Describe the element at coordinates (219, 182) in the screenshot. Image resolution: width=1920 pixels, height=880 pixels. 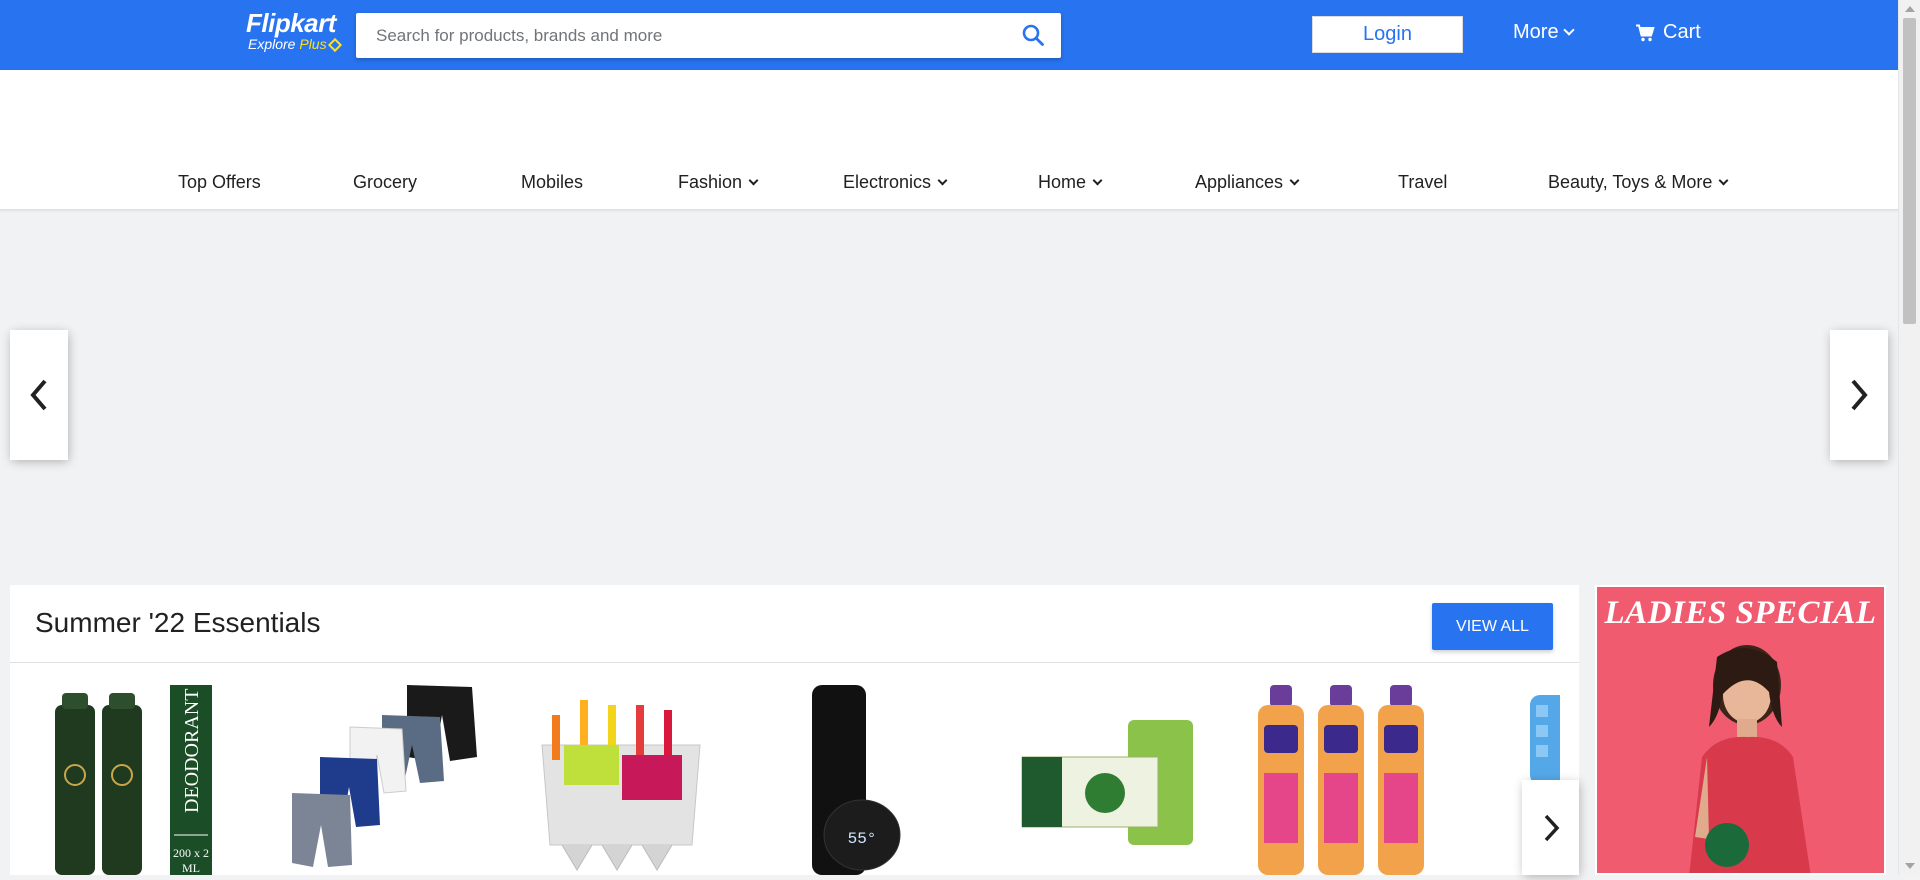
I see `nav-item-top-offers: Top Offers` at that location.